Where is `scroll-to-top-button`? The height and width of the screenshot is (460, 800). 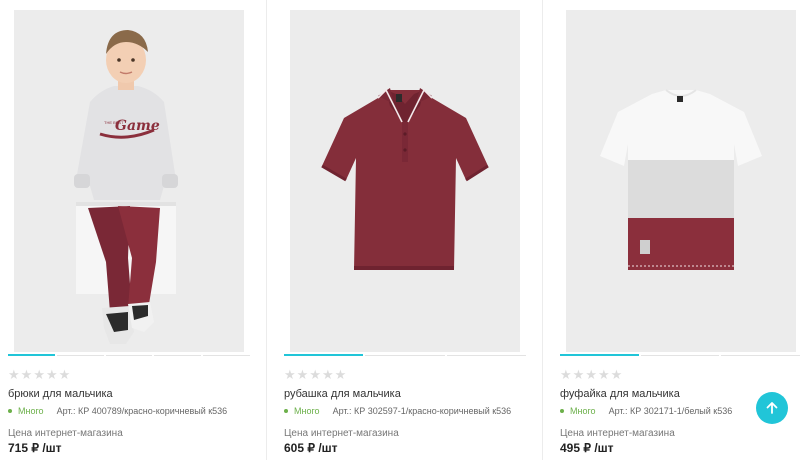
scroll-to-top-button is located at coordinates (772, 408).